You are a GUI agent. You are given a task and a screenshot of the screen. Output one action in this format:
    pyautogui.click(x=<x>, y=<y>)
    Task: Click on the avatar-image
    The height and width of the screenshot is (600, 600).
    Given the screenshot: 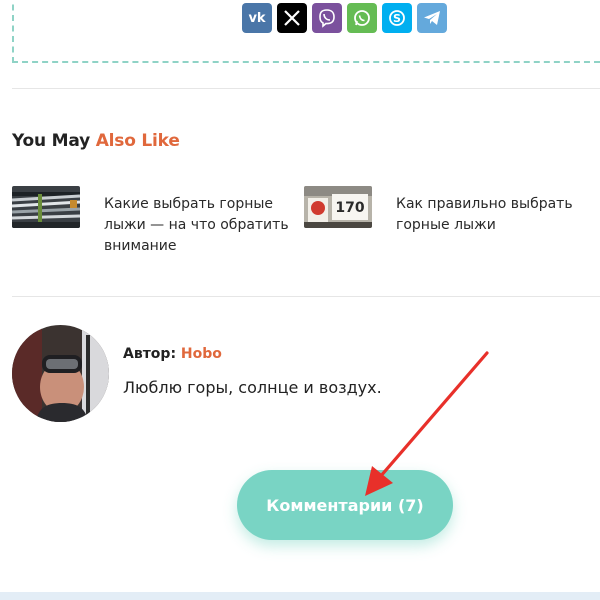 What is the action you would take?
    pyautogui.click(x=60, y=373)
    